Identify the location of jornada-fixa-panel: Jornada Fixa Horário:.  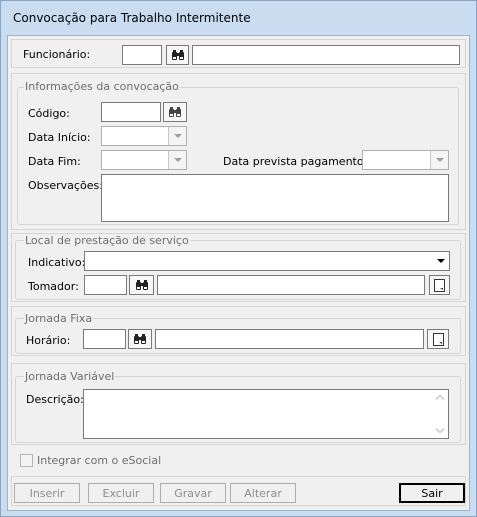
(238, 331).